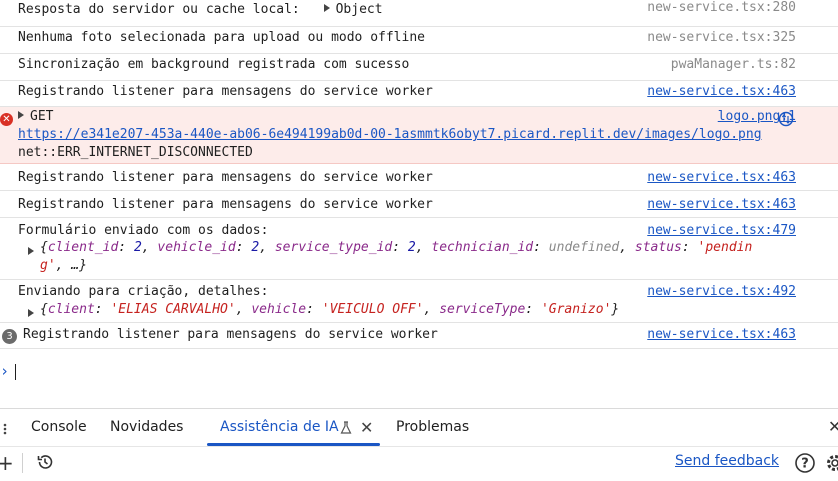  Describe the element at coordinates (143, 291) in the screenshot. I see `log-message: Enviando para criação, detalhes:` at that location.